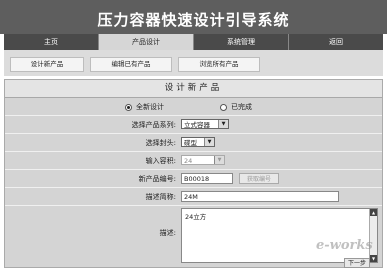  Describe the element at coordinates (51, 42) in the screenshot. I see `tab-home: 主页` at that location.